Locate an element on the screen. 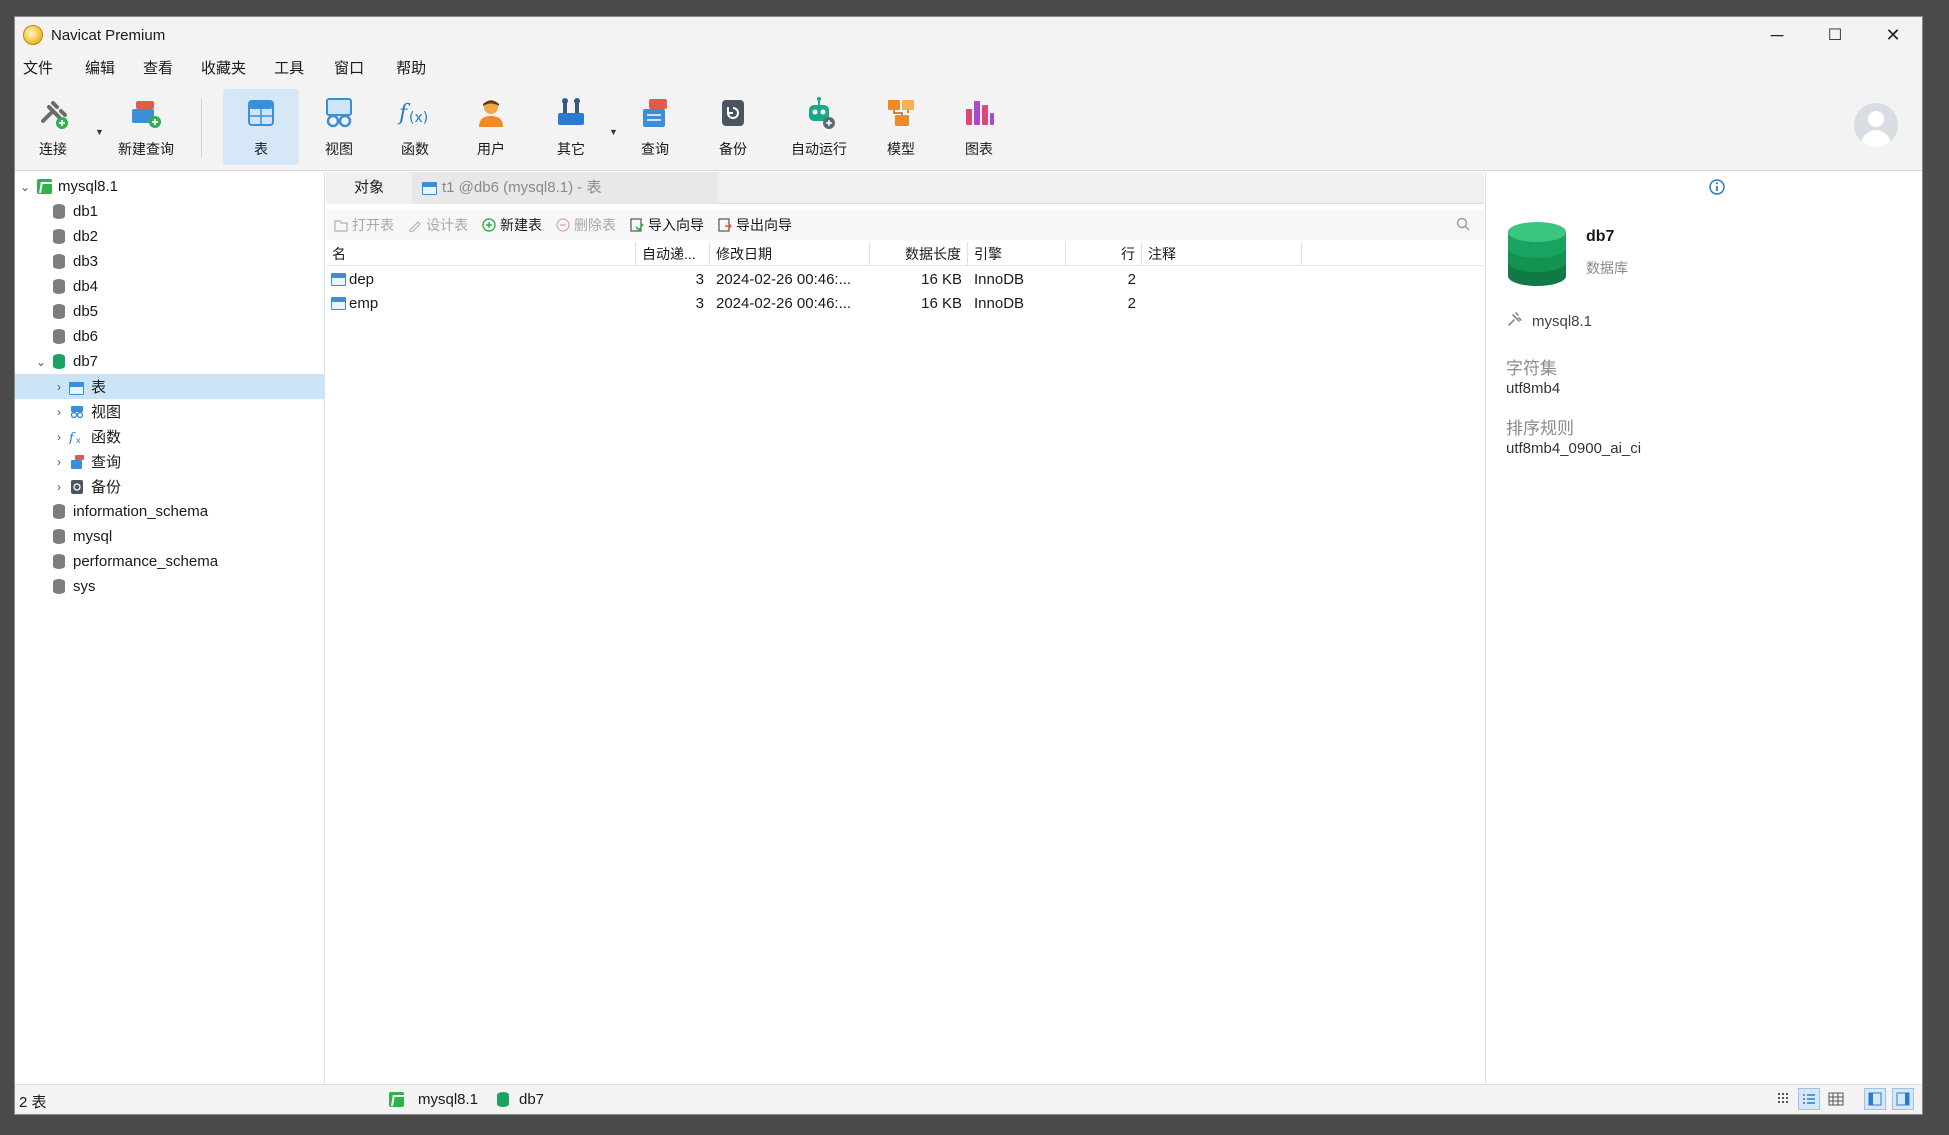  open-table-button: 打开表 is located at coordinates (364, 225).